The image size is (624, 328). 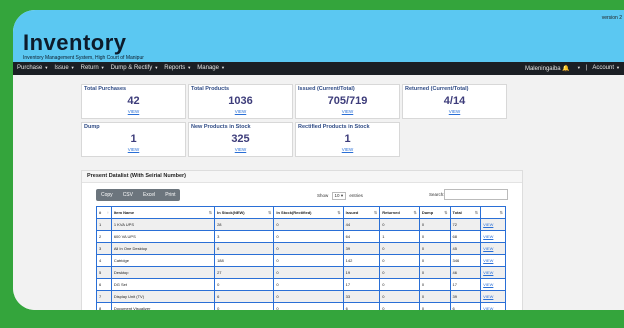 I want to click on table-row: 5 Desktop 27 0 19 0 0 46 VIEW, so click(x=301, y=272).